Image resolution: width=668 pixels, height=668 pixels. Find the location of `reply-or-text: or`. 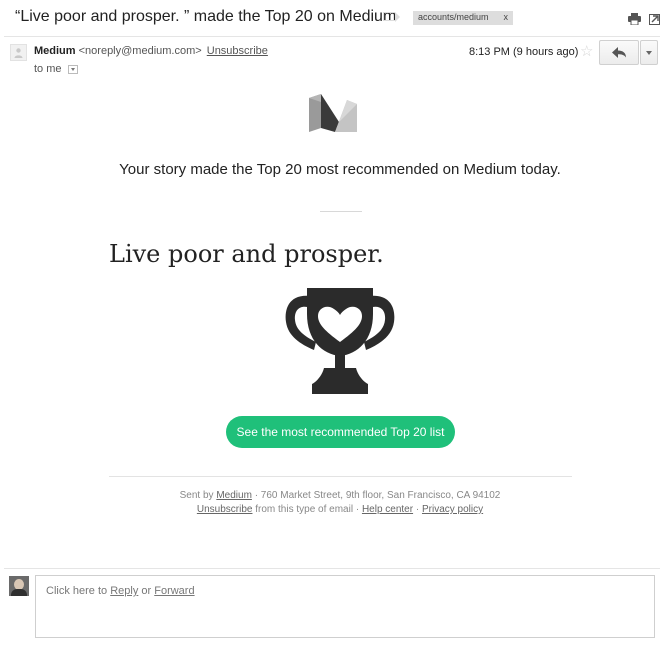

reply-or-text: or is located at coordinates (146, 591).